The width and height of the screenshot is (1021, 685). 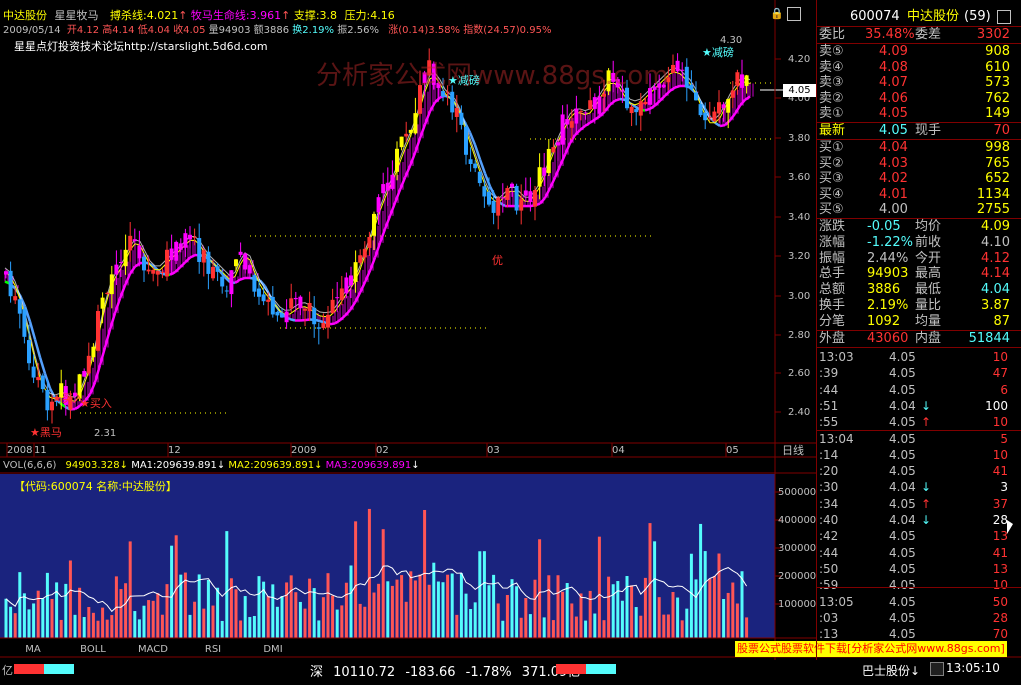 What do you see at coordinates (20, 450) in the screenshot?
I see `date-tick: 2008` at bounding box center [20, 450].